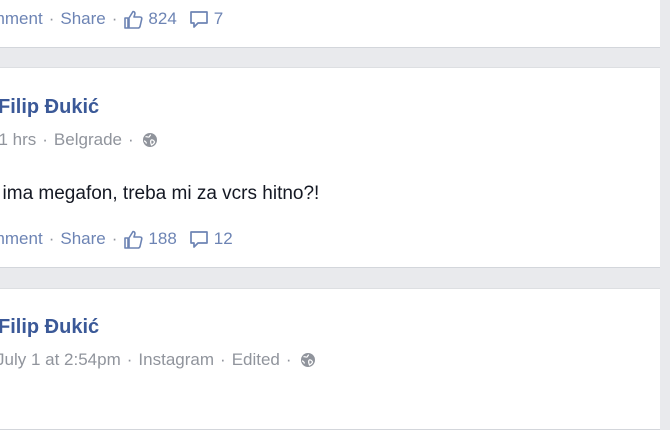 The image size is (670, 430). I want to click on comment-count: 12, so click(211, 239).